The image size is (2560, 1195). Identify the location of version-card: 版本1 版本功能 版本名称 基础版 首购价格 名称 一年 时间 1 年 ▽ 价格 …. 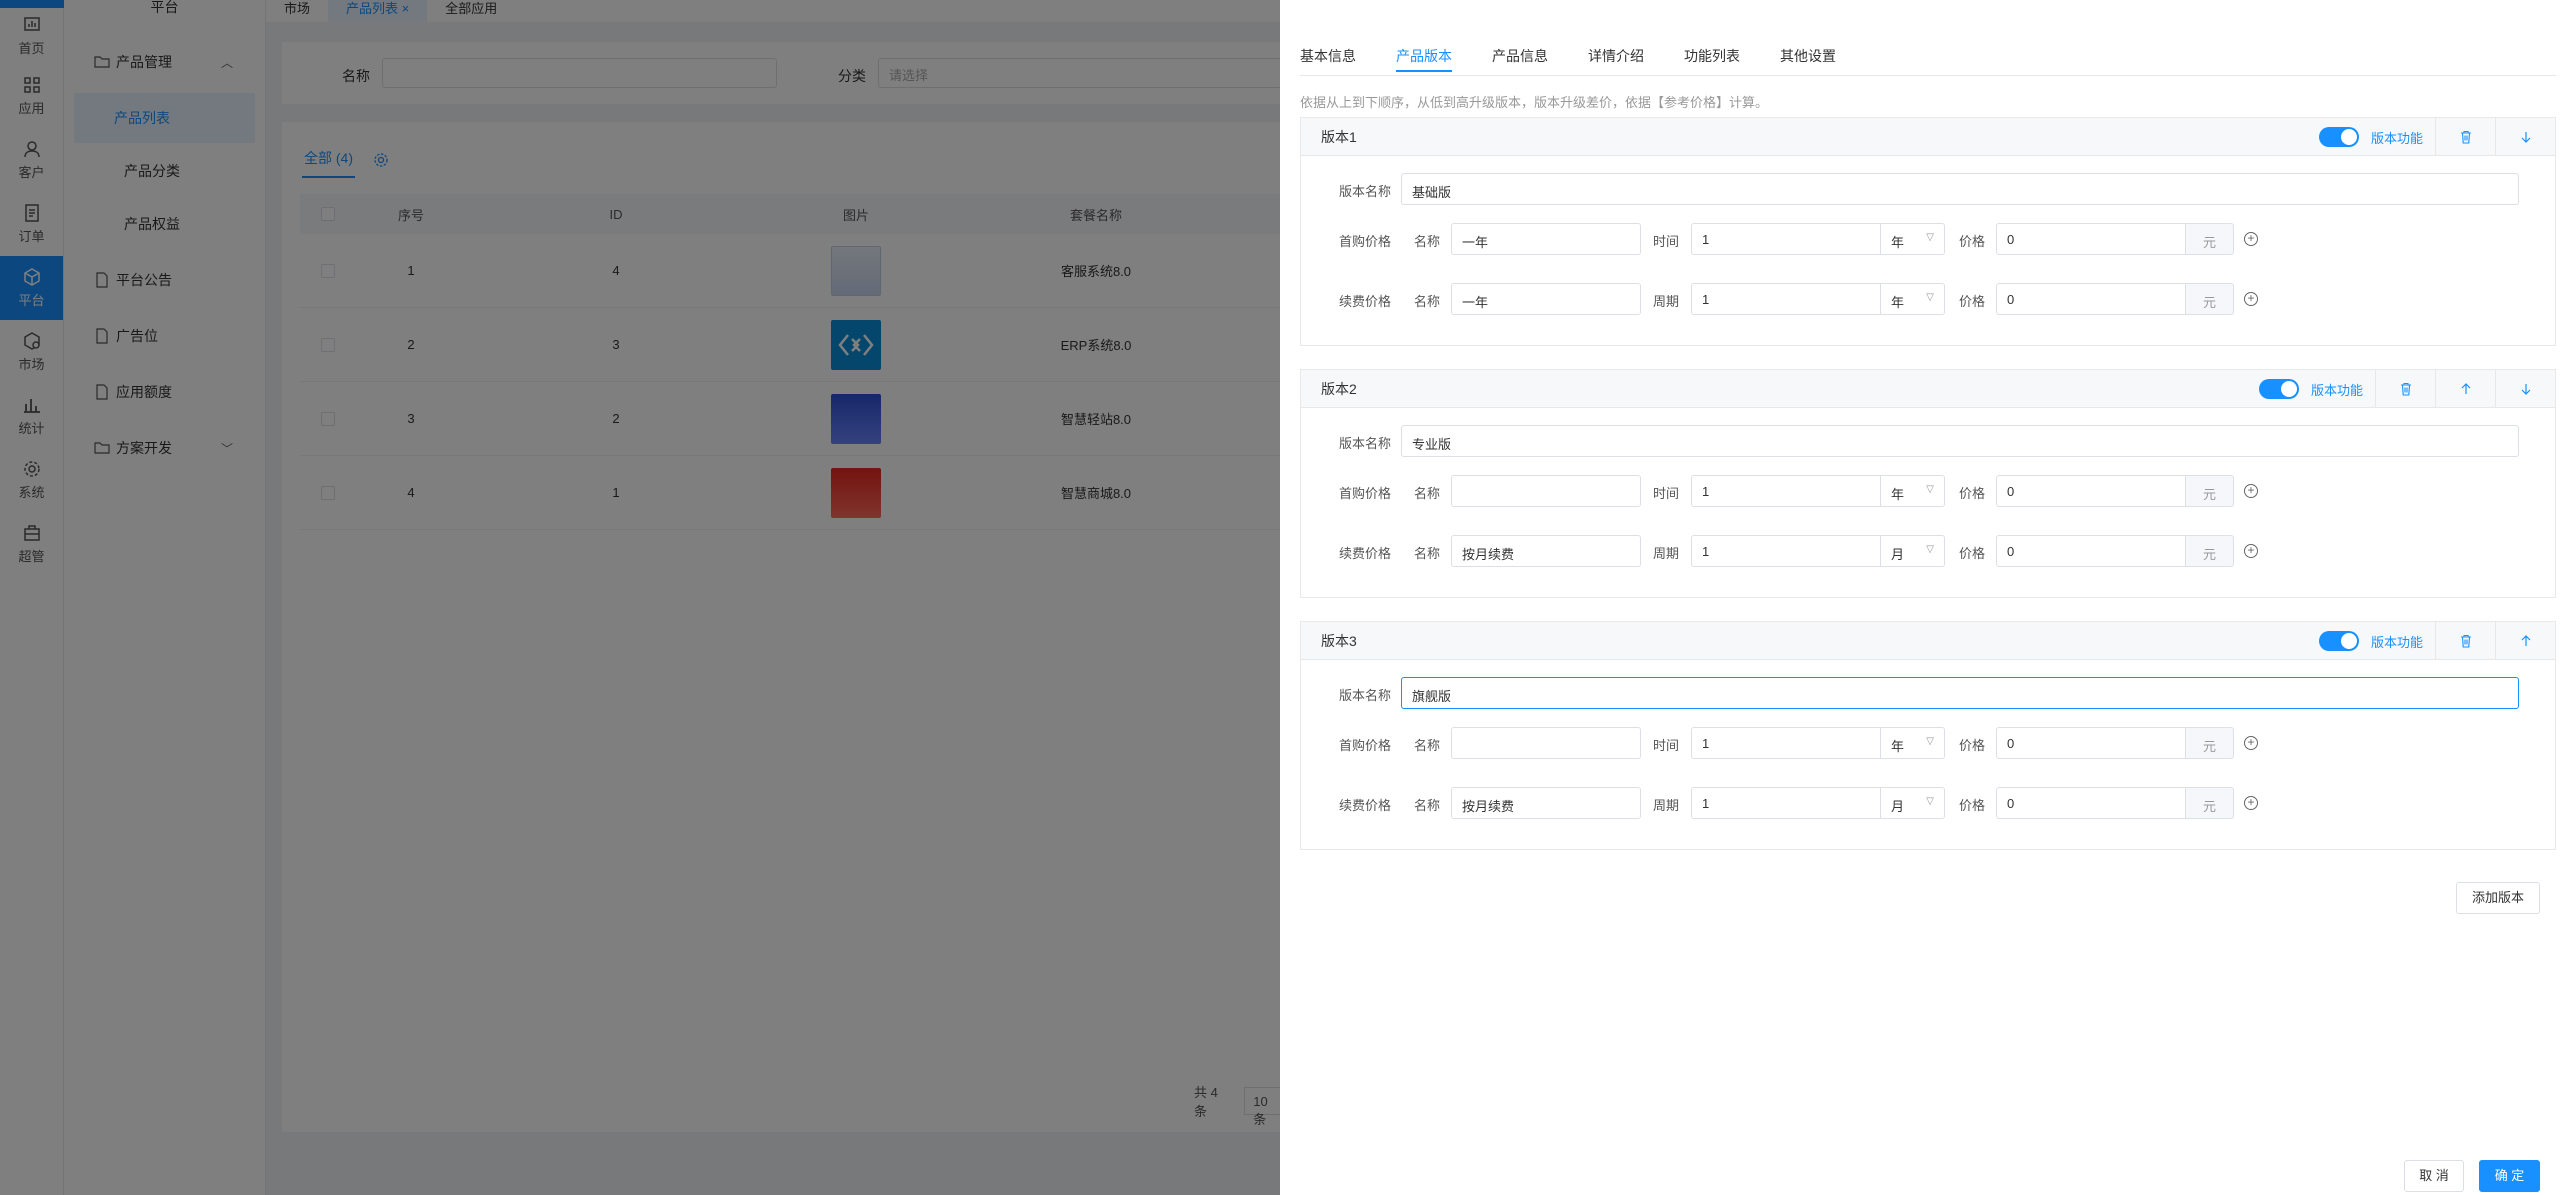
(1928, 231).